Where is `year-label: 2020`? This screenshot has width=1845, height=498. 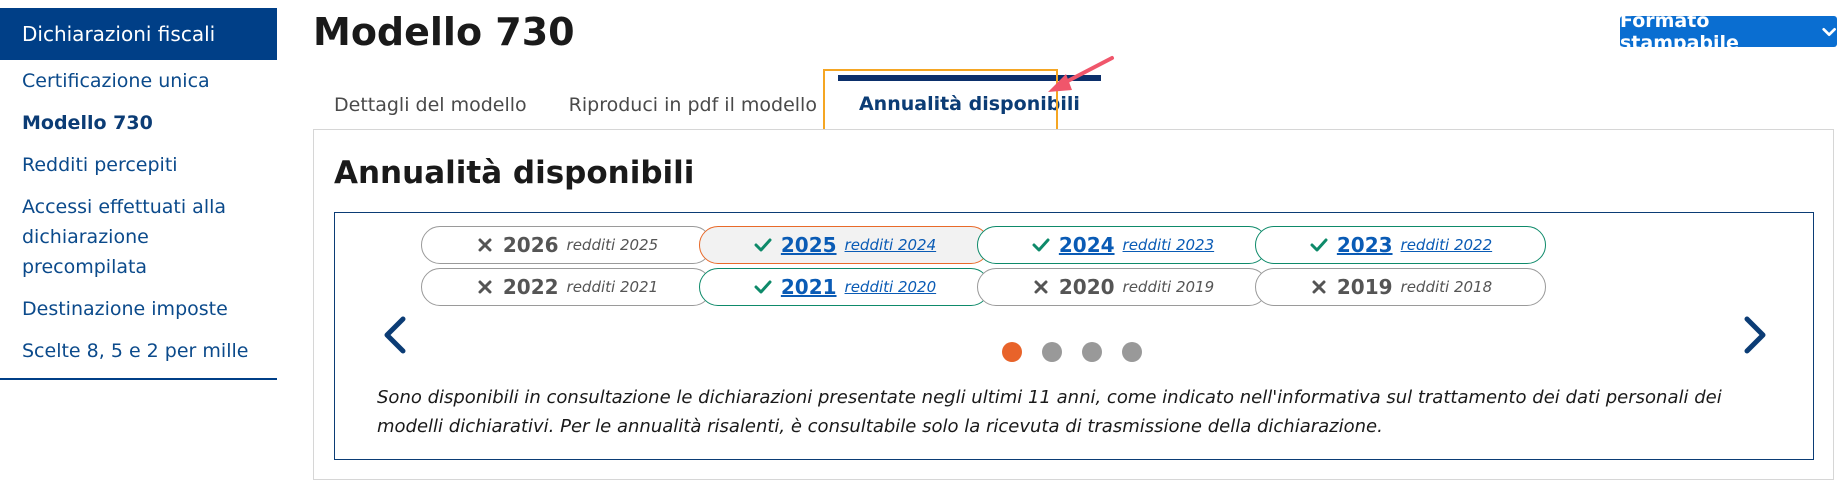
year-label: 2020 is located at coordinates (1086, 287).